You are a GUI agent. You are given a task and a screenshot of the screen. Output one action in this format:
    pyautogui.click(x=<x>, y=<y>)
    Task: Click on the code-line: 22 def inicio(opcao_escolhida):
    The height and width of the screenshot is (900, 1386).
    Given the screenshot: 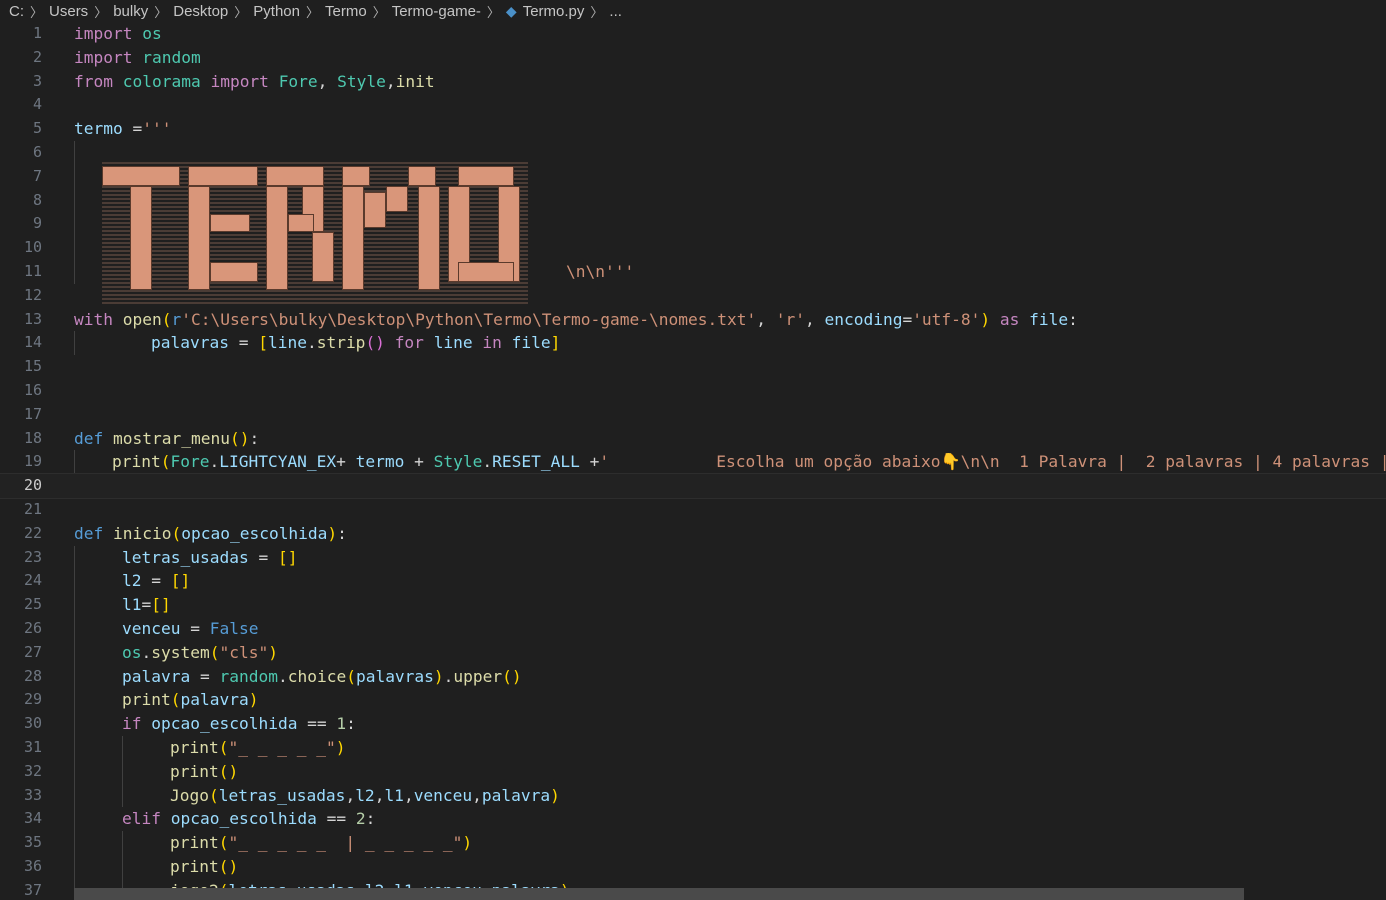 What is the action you would take?
    pyautogui.click(x=693, y=534)
    